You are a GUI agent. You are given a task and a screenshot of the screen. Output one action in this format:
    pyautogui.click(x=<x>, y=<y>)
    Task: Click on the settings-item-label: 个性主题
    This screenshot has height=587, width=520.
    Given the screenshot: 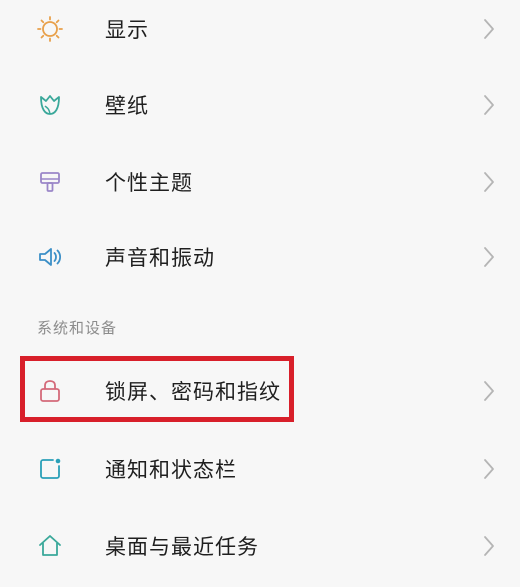 What is the action you would take?
    pyautogui.click(x=149, y=183)
    